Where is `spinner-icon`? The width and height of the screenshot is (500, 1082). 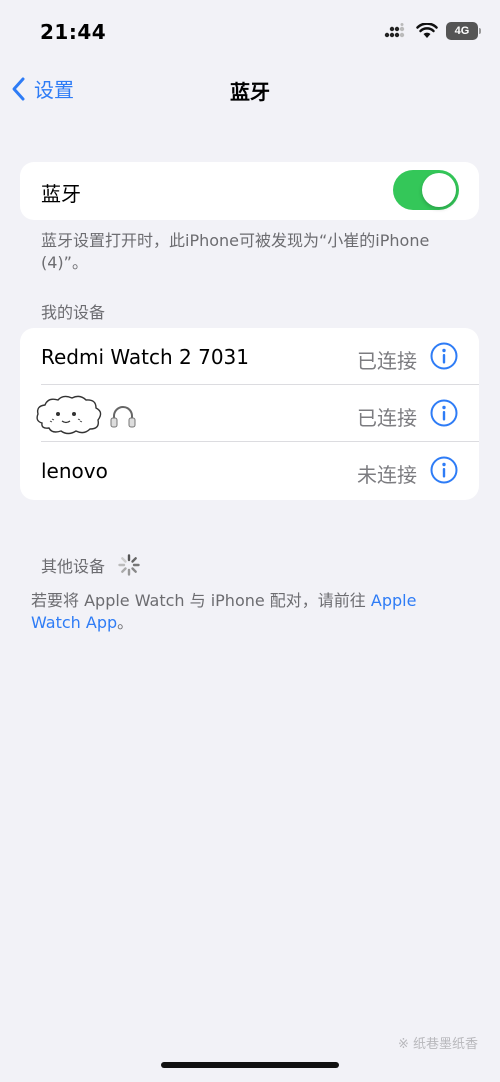
spinner-icon is located at coordinates (129, 565).